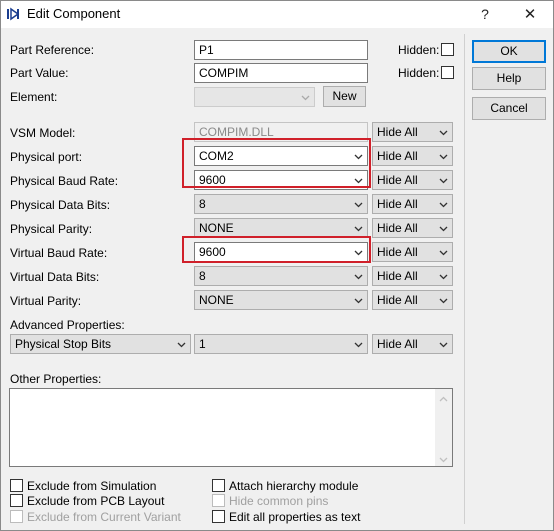 Image resolution: width=554 pixels, height=531 pixels. I want to click on property-label: Physical Parity:, so click(51, 229).